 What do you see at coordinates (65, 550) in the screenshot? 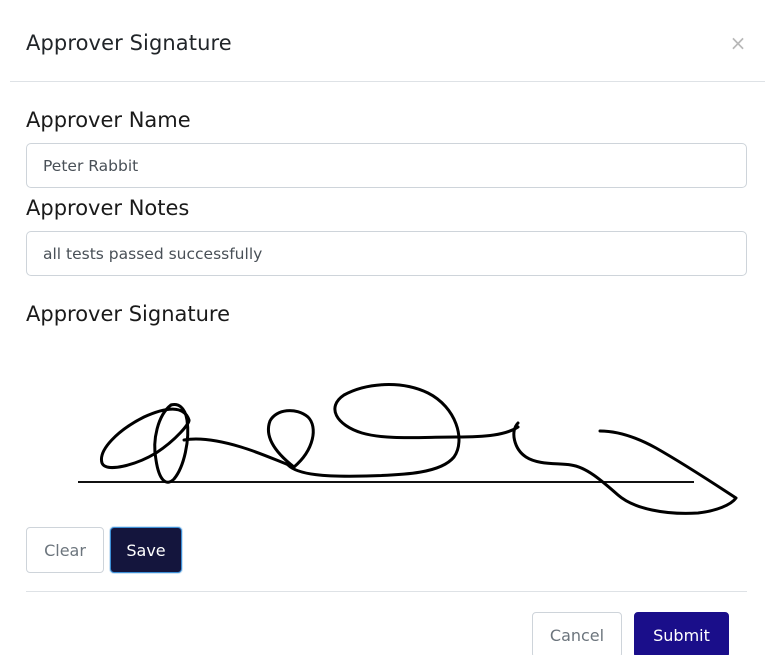
I see `clear-button: Clear` at bounding box center [65, 550].